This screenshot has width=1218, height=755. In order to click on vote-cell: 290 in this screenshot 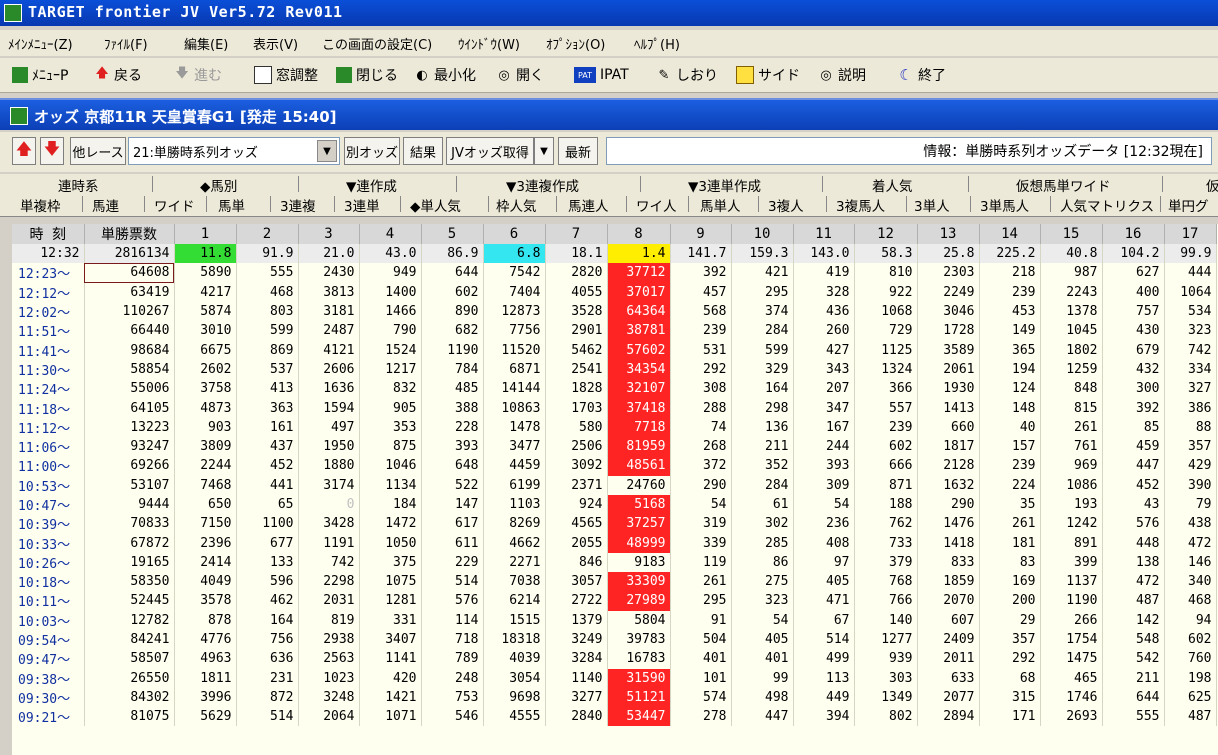, I will do `click(948, 504)`.